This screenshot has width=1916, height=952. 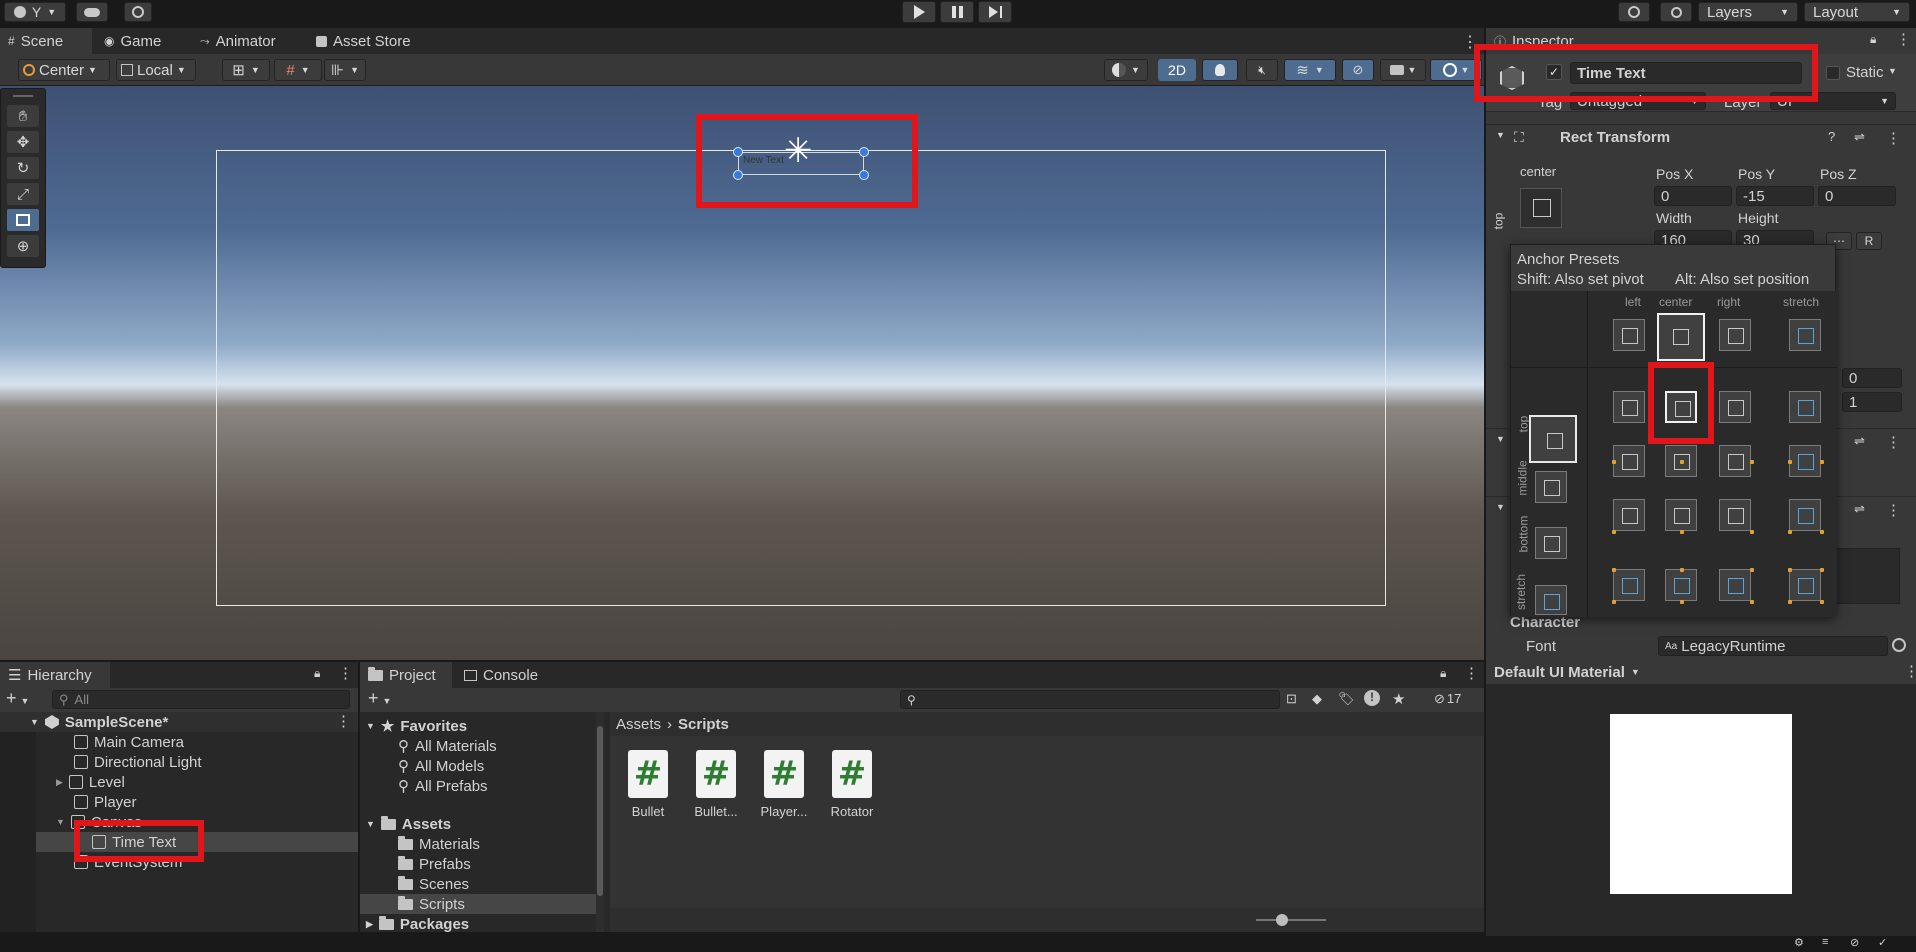 What do you see at coordinates (23, 116) in the screenshot?
I see `hand-tool-icon: ✋︎` at bounding box center [23, 116].